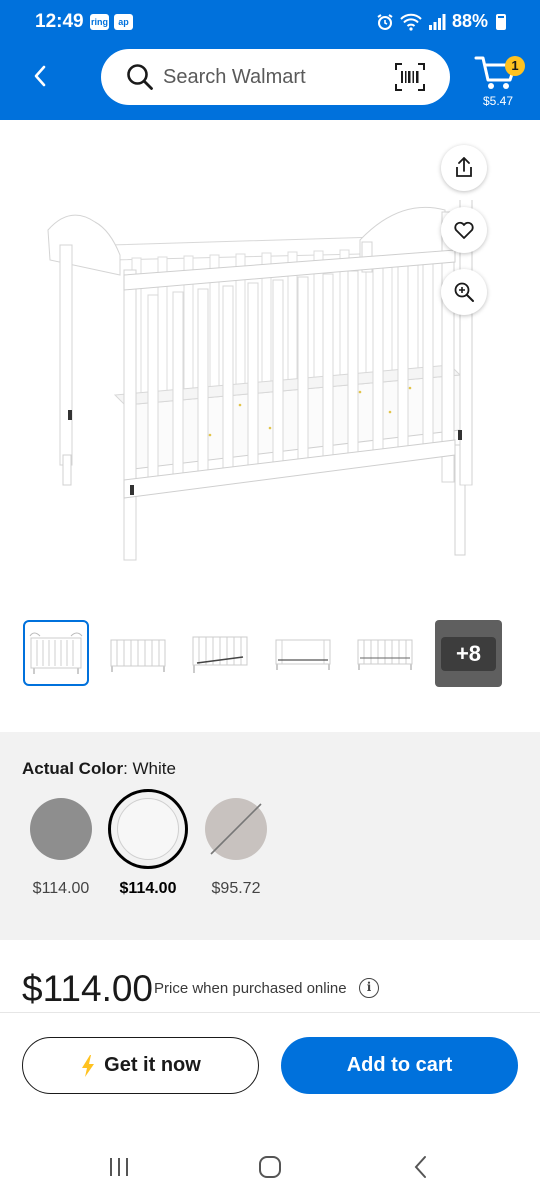 The height and width of the screenshot is (1200, 540). Describe the element at coordinates (250, 988) in the screenshot. I see `price-note: Price when purchased online` at that location.